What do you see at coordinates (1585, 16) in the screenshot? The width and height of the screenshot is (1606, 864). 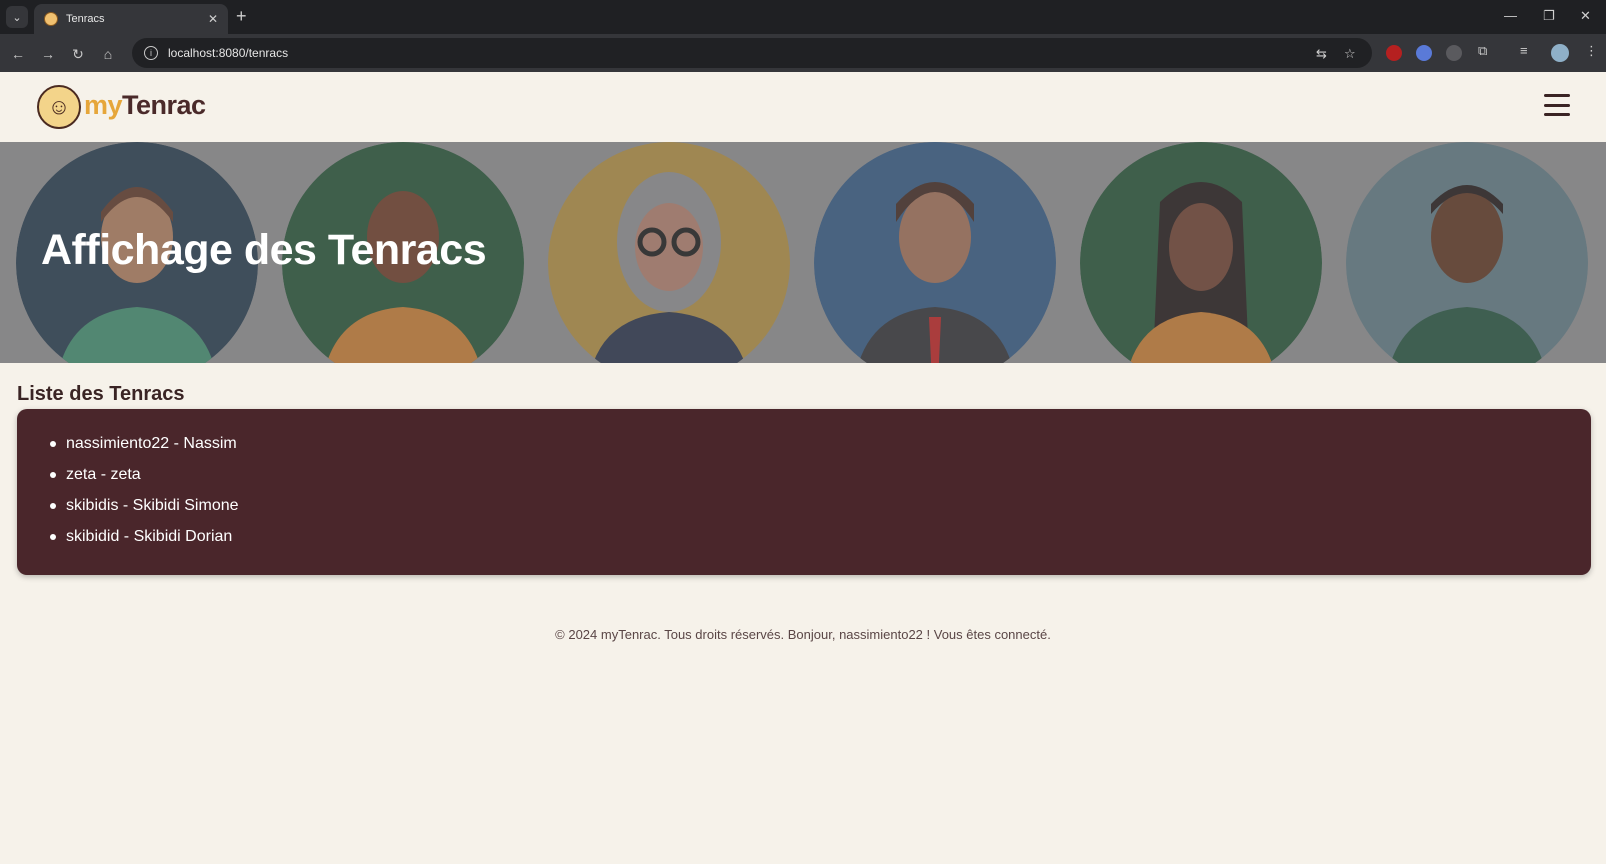 I see `close-window-icon: ✕` at bounding box center [1585, 16].